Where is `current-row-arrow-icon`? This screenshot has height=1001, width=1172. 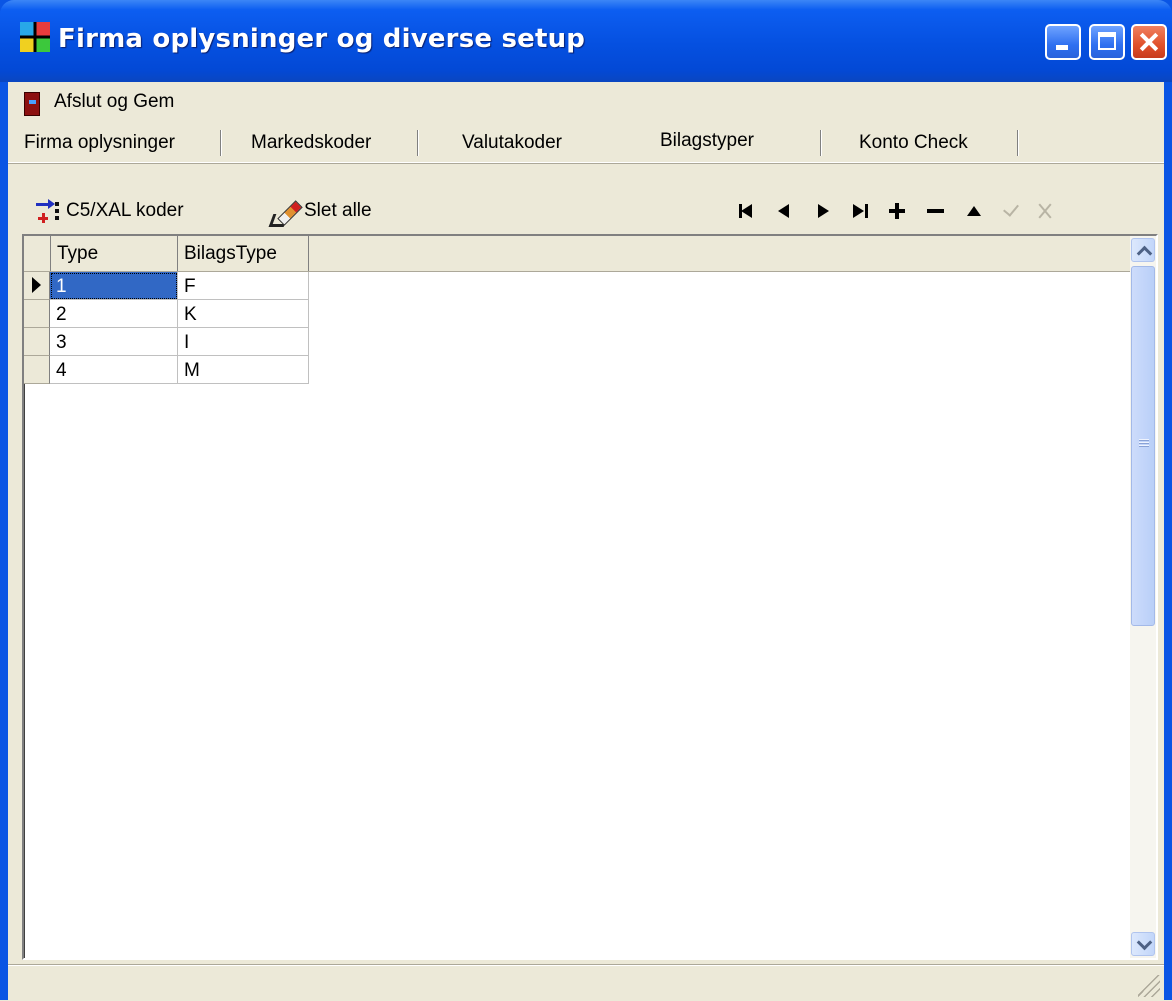
current-row-arrow-icon is located at coordinates (36, 285).